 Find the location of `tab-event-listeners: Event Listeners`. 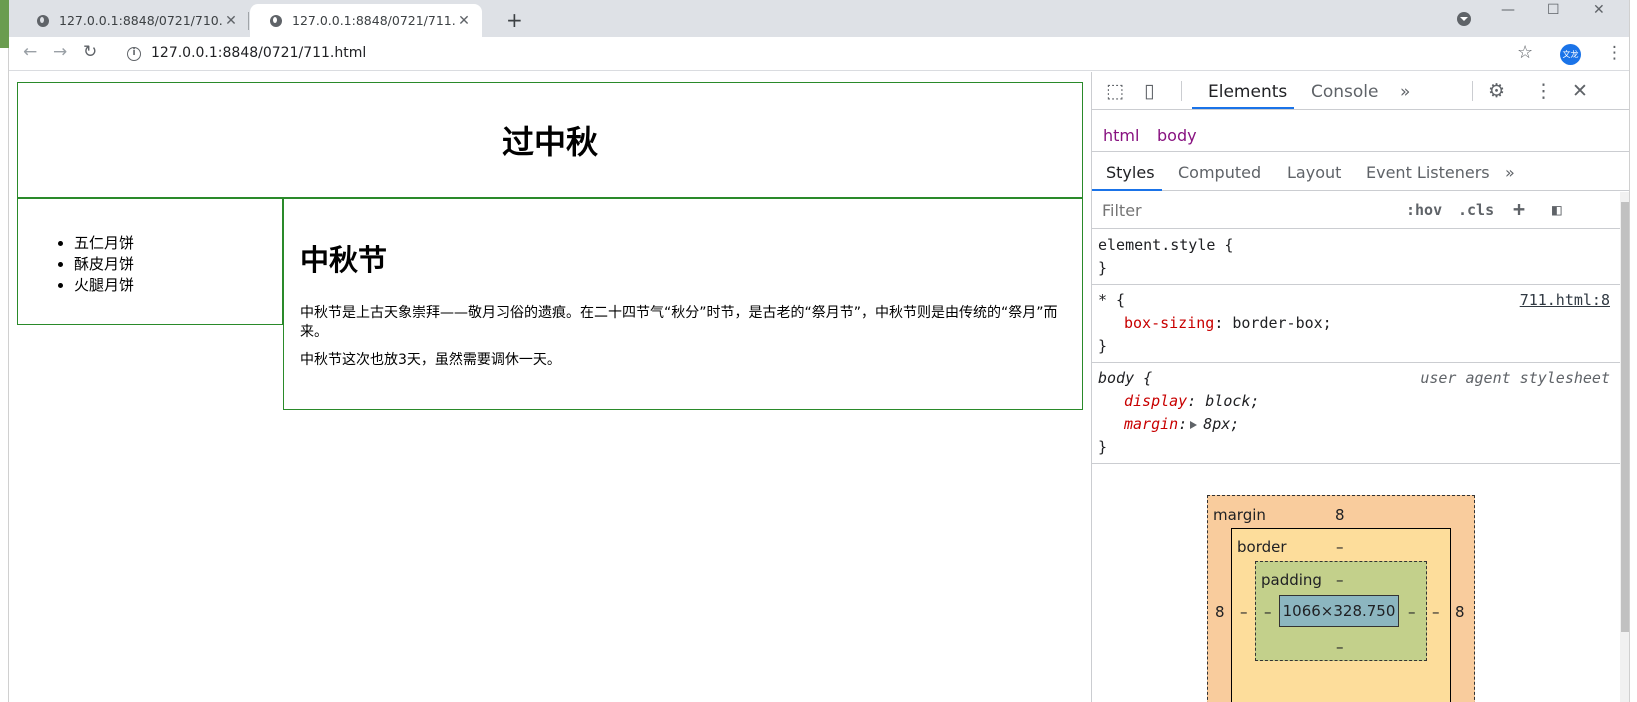

tab-event-listeners: Event Listeners is located at coordinates (1428, 172).